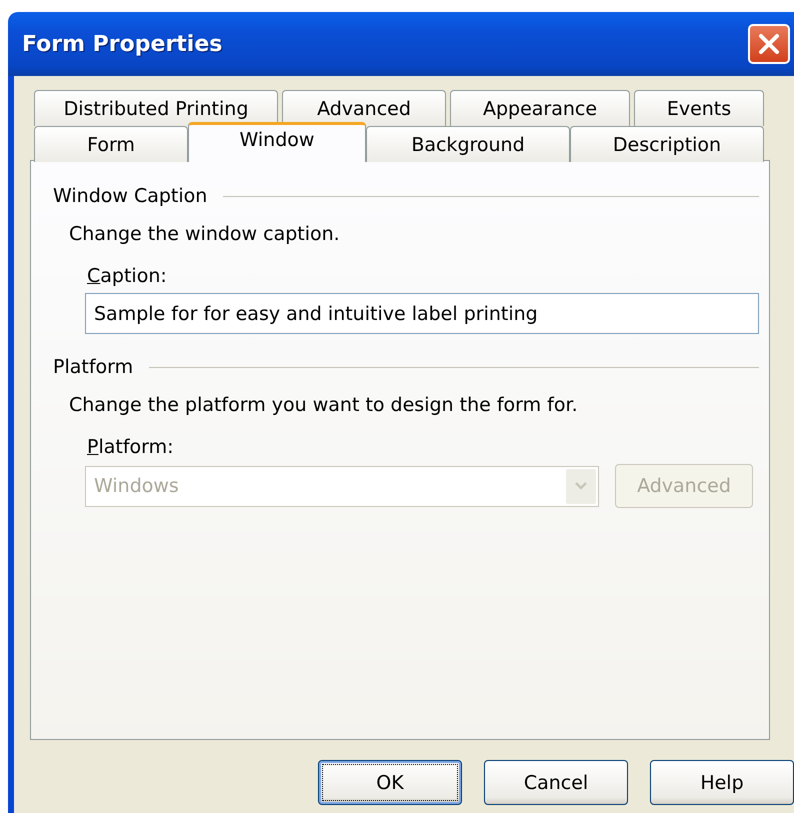 This screenshot has width=794, height=813. Describe the element at coordinates (277, 142) in the screenshot. I see `tab: Window` at that location.